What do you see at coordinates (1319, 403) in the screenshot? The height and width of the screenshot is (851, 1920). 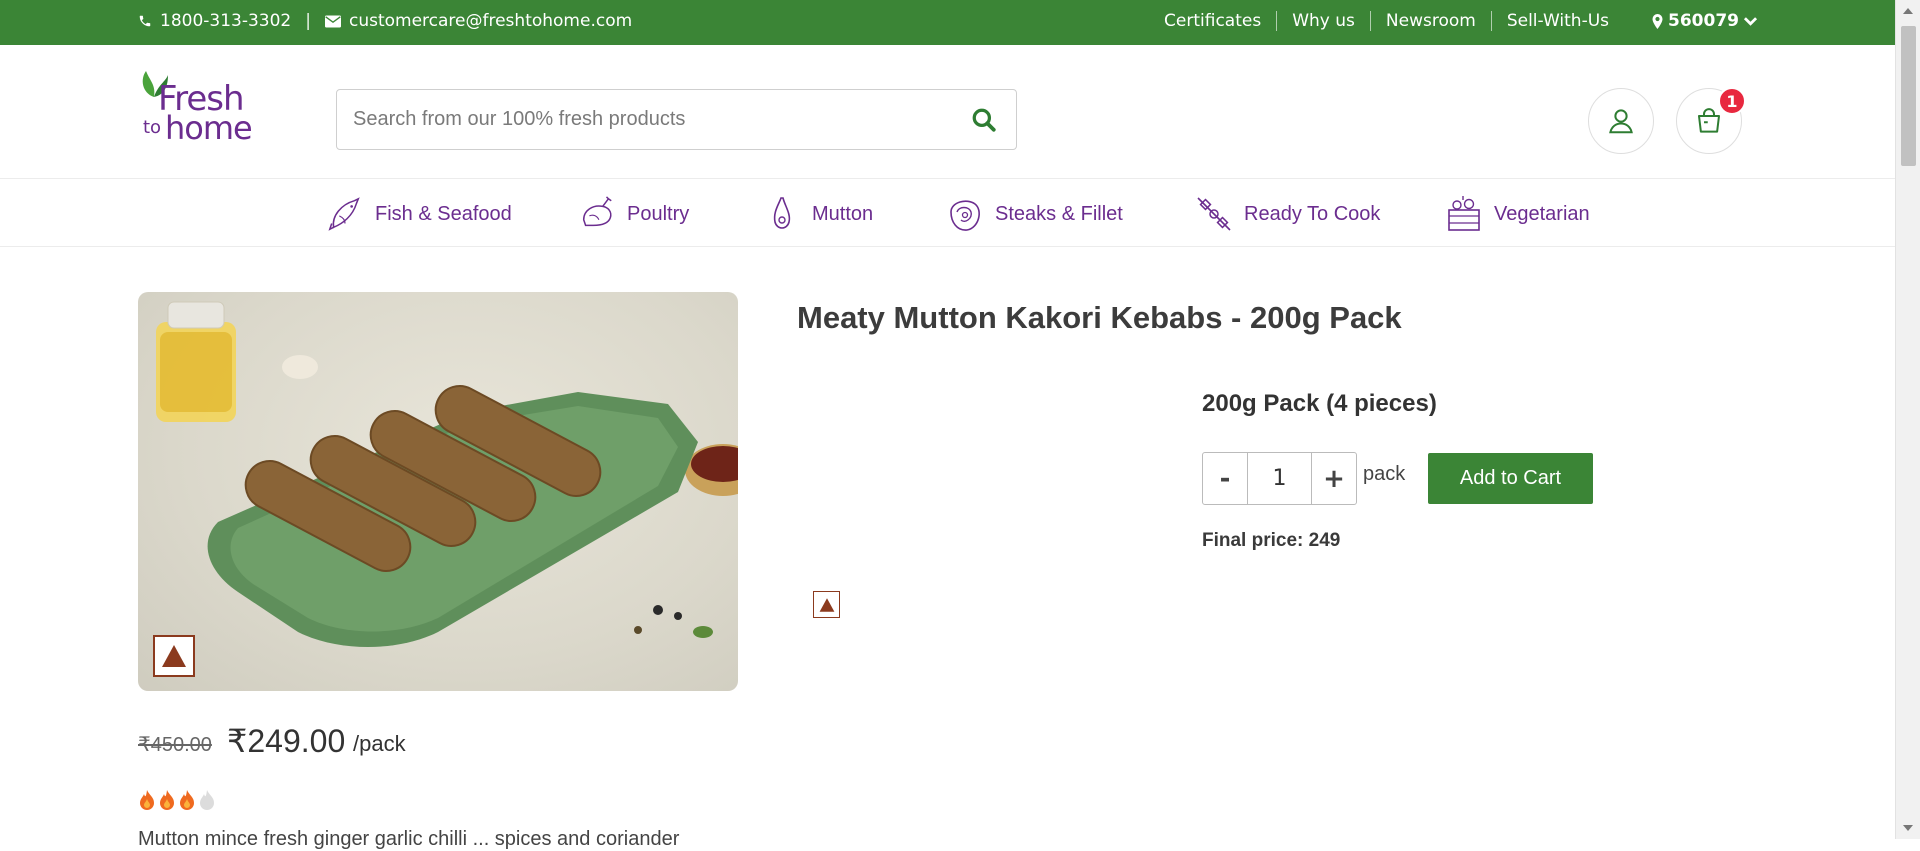 I see `variant-label: 200g Pack (4 pieces)` at bounding box center [1319, 403].